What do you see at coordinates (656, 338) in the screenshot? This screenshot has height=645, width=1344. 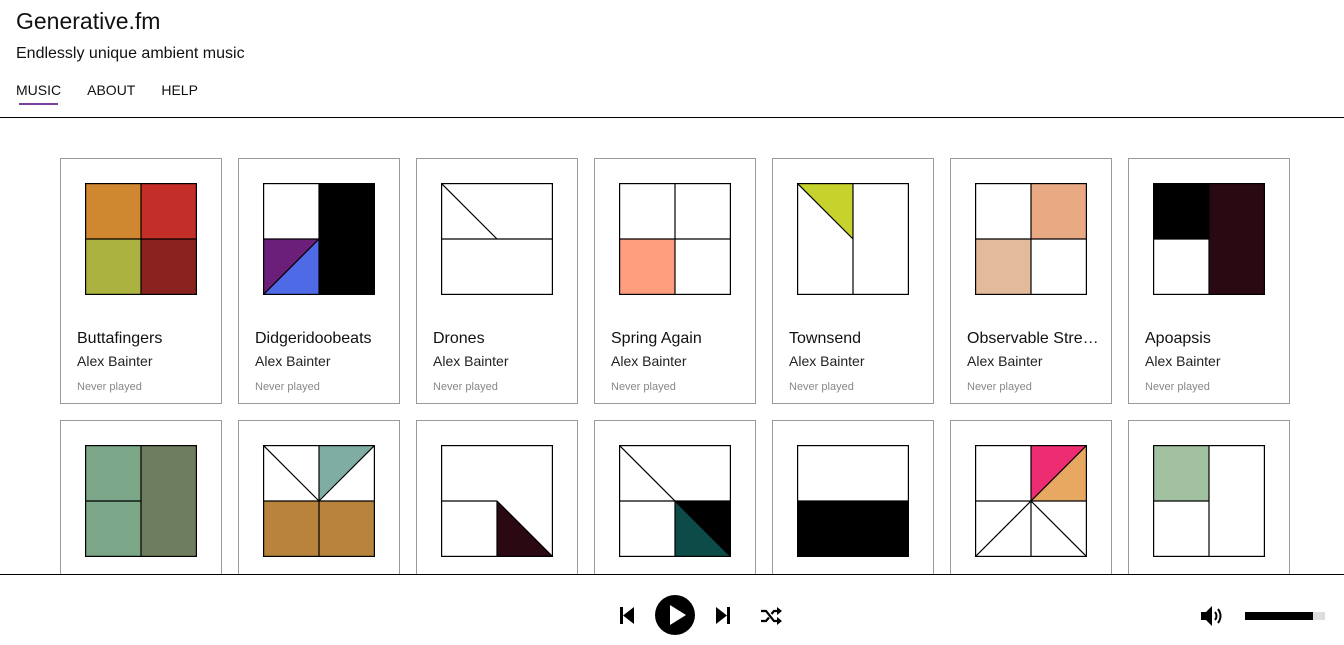 I see `piece-title: Spring Again` at bounding box center [656, 338].